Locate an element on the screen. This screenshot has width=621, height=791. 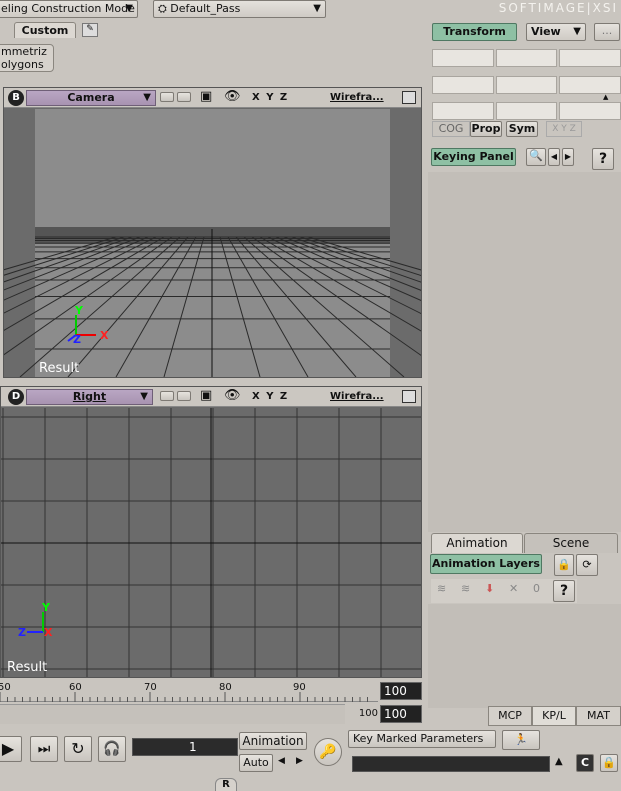
viewport-letter: D is located at coordinates (16, 397).